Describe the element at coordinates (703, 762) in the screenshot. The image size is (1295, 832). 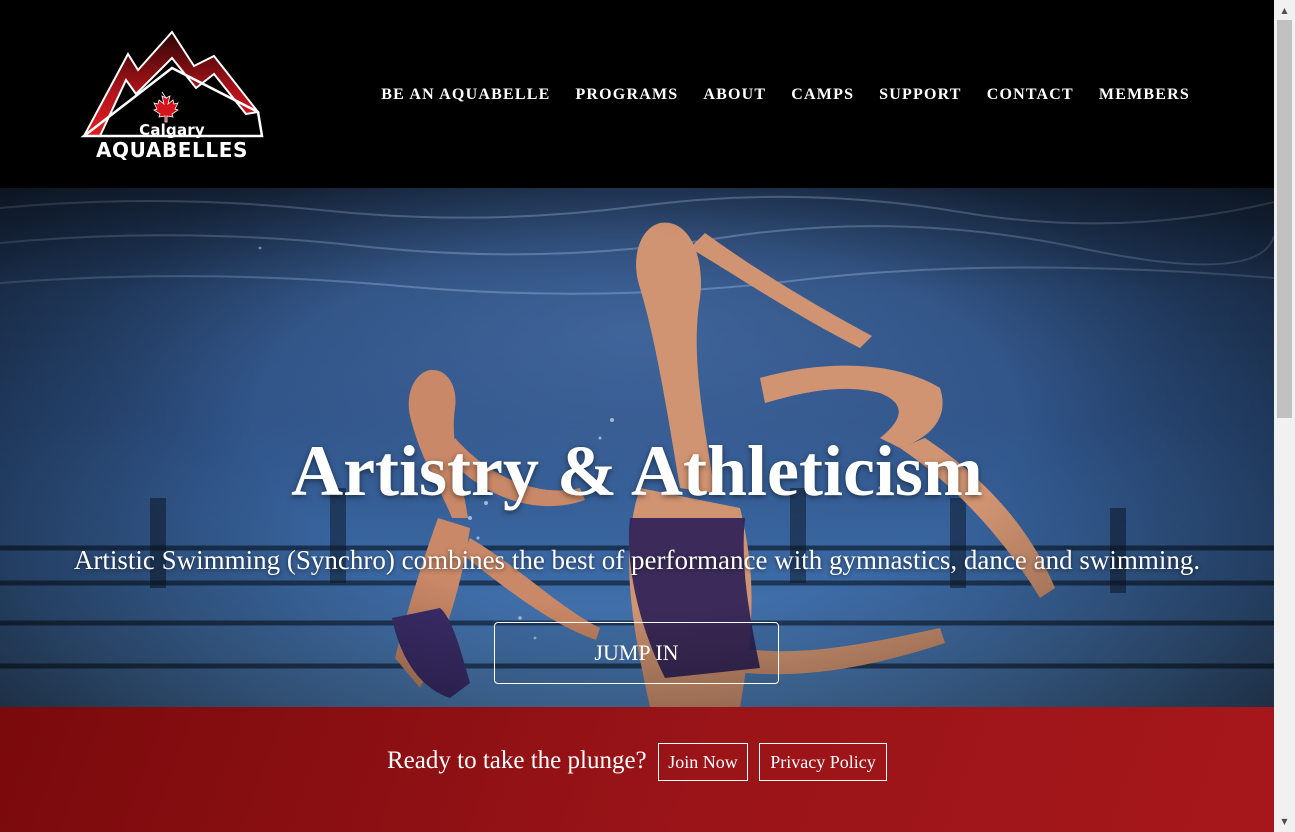
I see `join-now-button: Join Now` at that location.